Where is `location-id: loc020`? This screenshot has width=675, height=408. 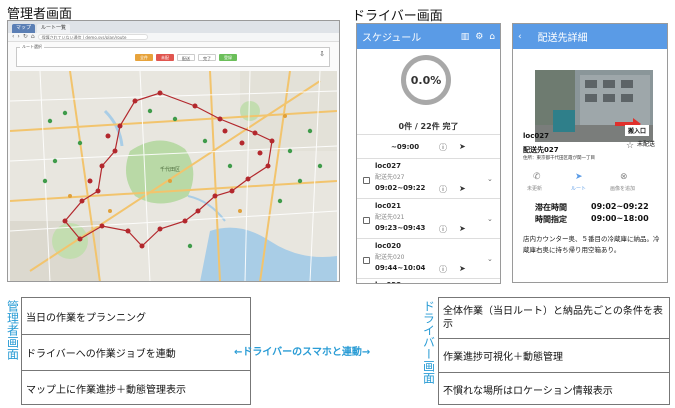 location-id: loc020 is located at coordinates (388, 246).